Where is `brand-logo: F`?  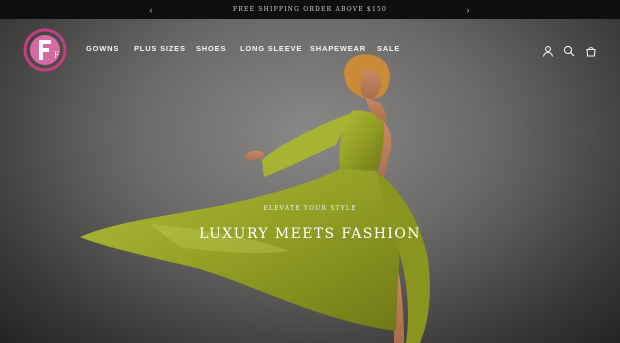 brand-logo: F is located at coordinates (45, 50).